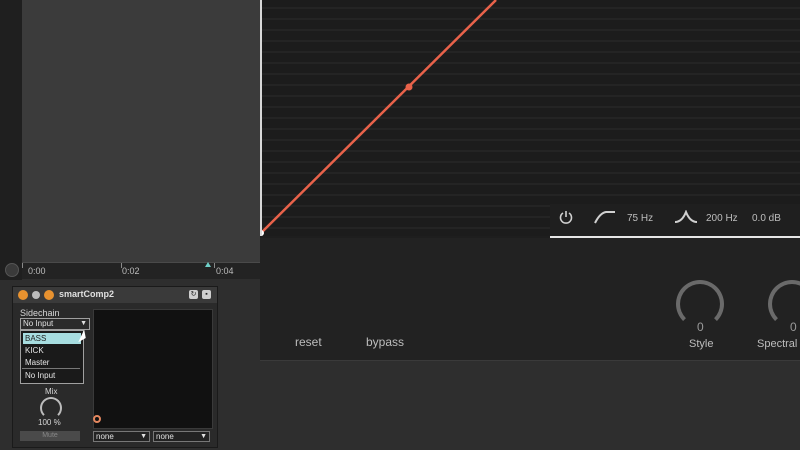 The image size is (800, 450). What do you see at coordinates (766, 218) in the screenshot?
I see `eq-gain-value: 0.0 dB` at bounding box center [766, 218].